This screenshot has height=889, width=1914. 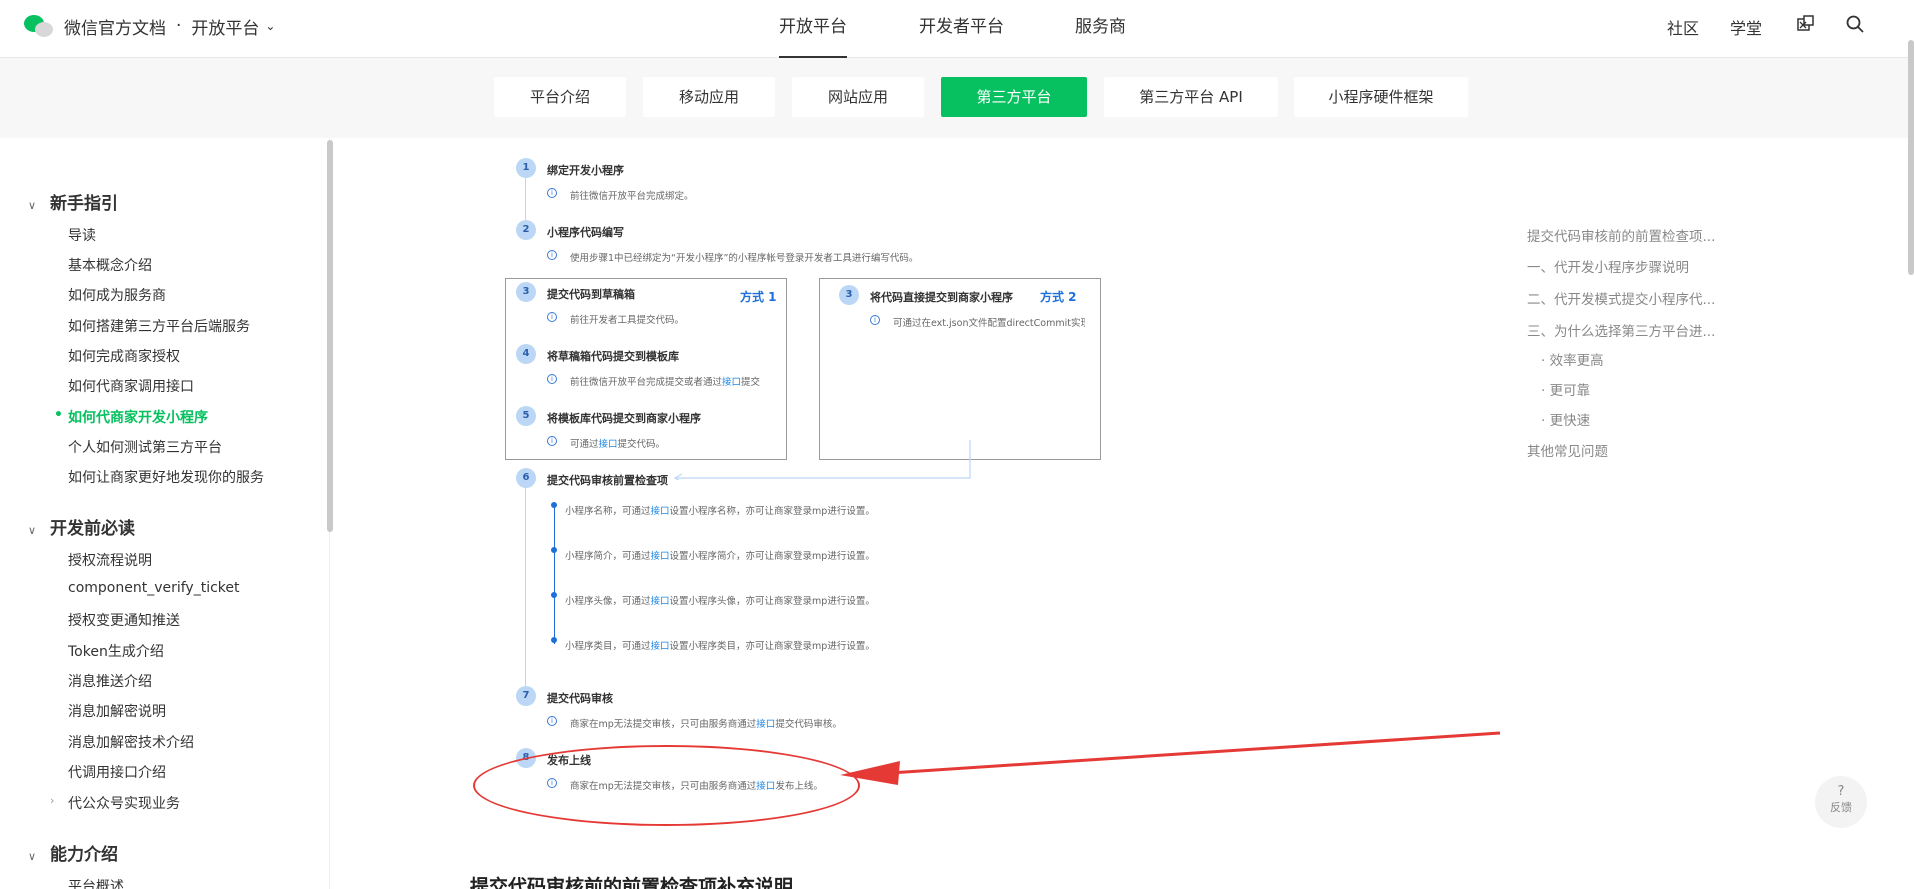 I want to click on subtab-website-app: 网站应用, so click(x=858, y=97).